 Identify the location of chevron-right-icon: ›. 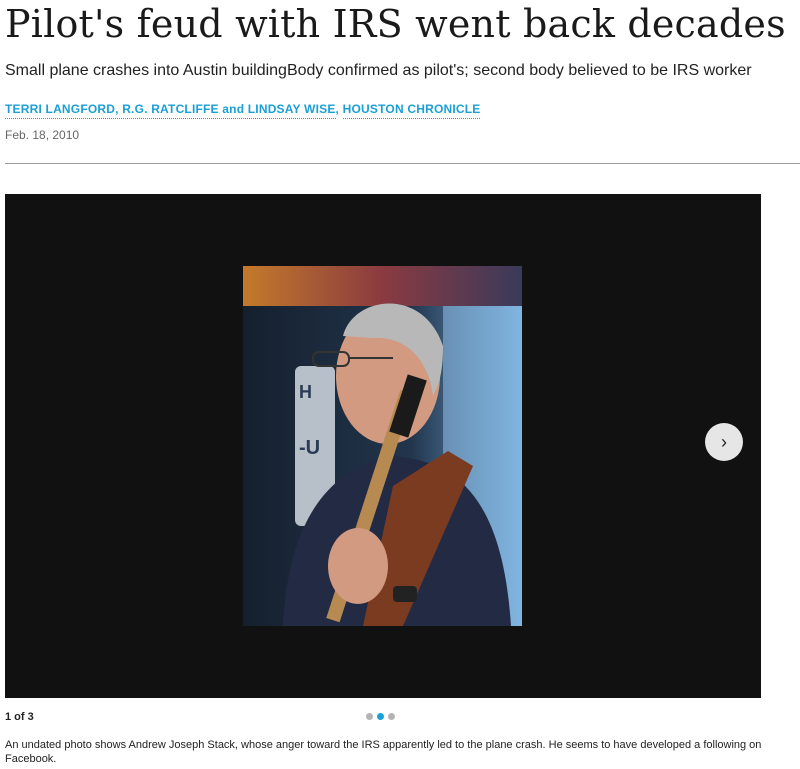
(724, 441).